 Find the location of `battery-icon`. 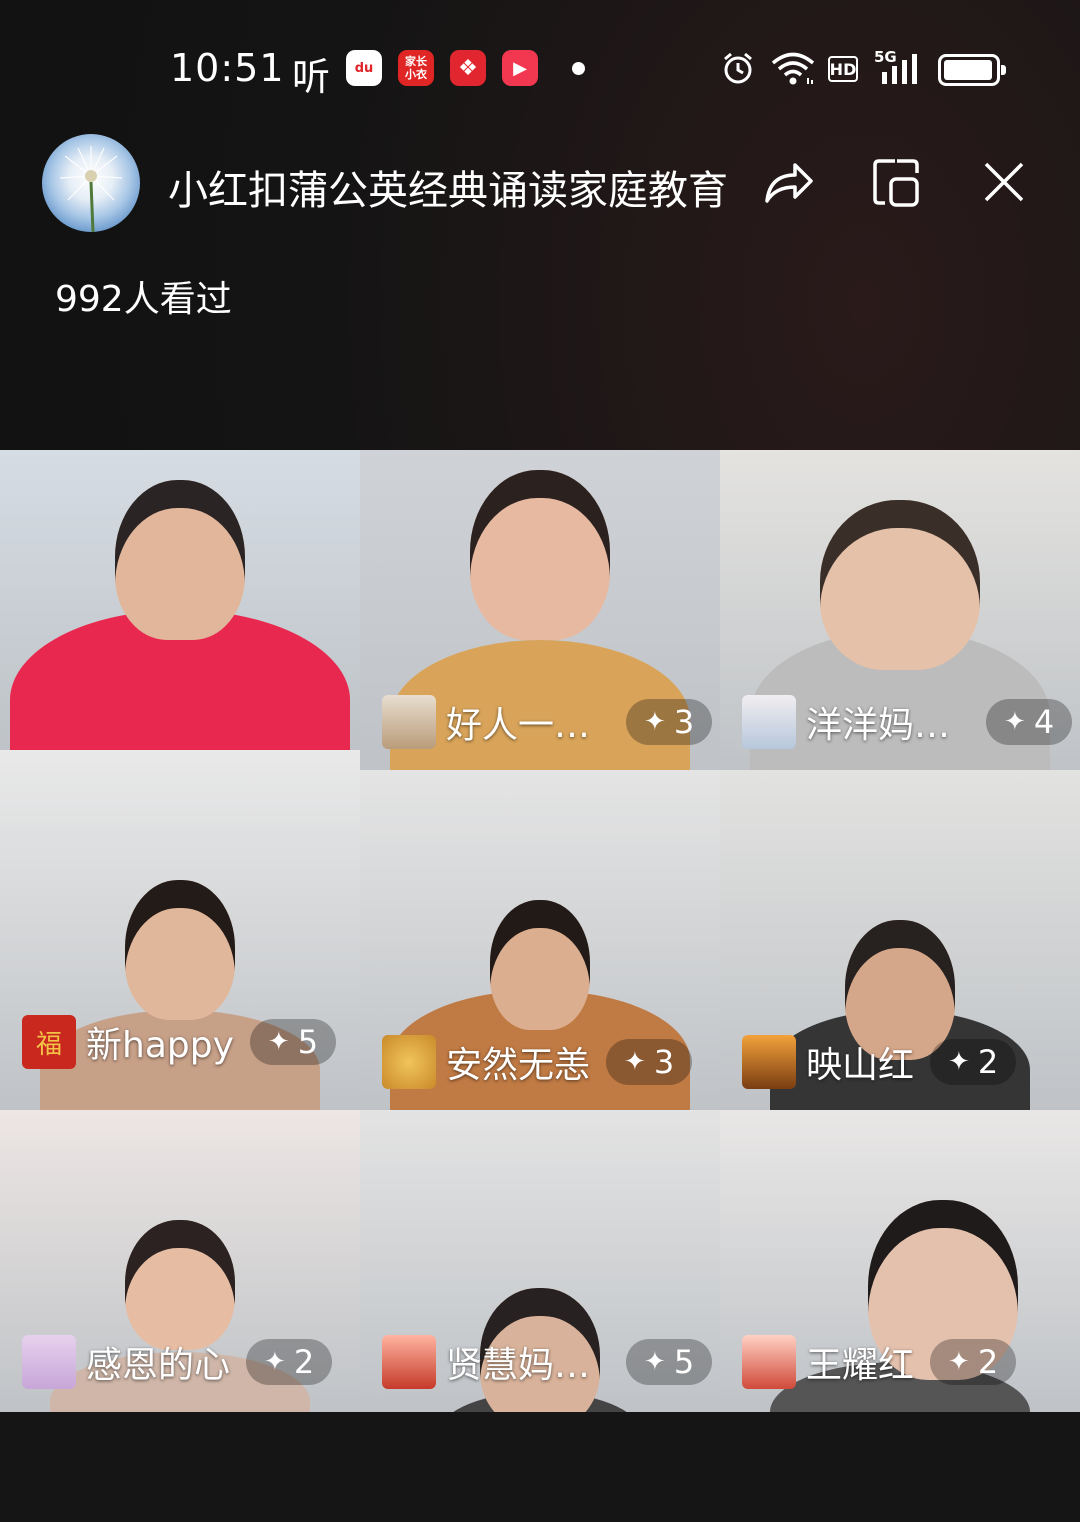

battery-icon is located at coordinates (972, 70).